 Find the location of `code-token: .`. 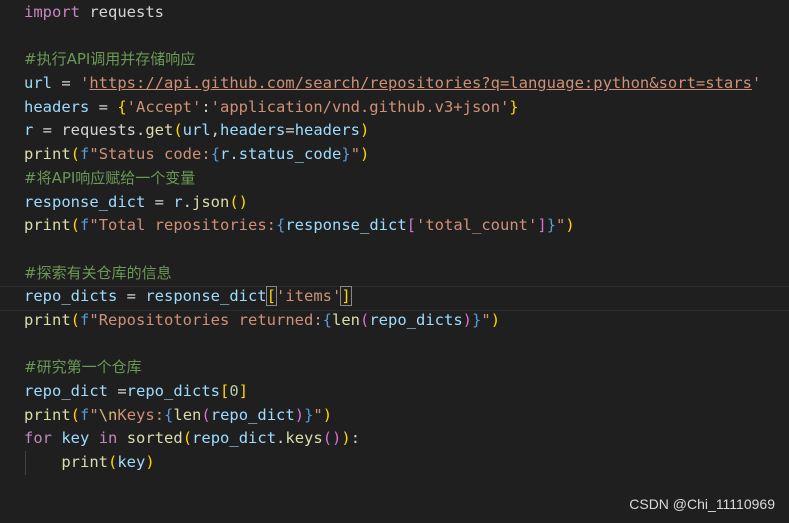

code-token: . is located at coordinates (281, 438).